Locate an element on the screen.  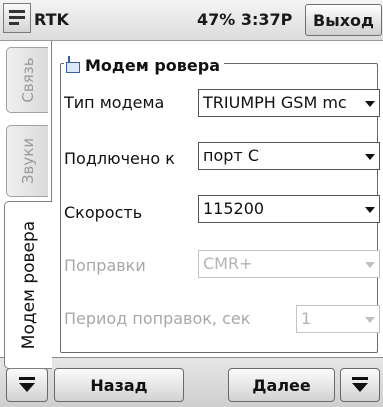
corrections-label: Поправки is located at coordinates (105, 265).